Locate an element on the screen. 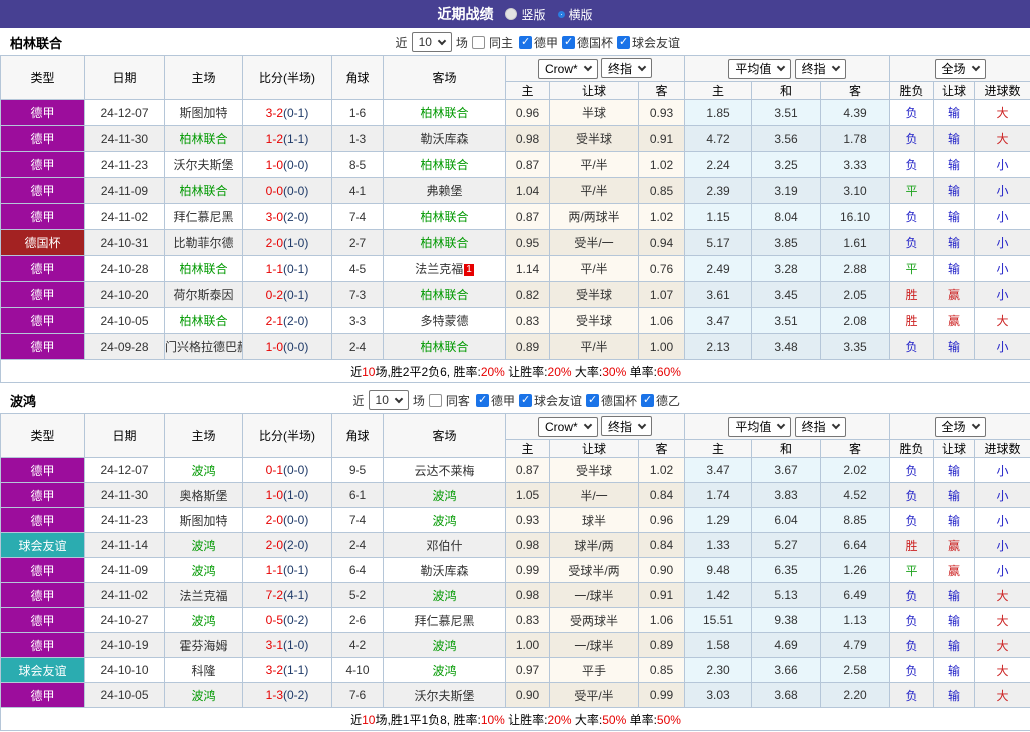 The height and width of the screenshot is (732, 1030). home-team-cell: 波鸿 is located at coordinates (203, 620).